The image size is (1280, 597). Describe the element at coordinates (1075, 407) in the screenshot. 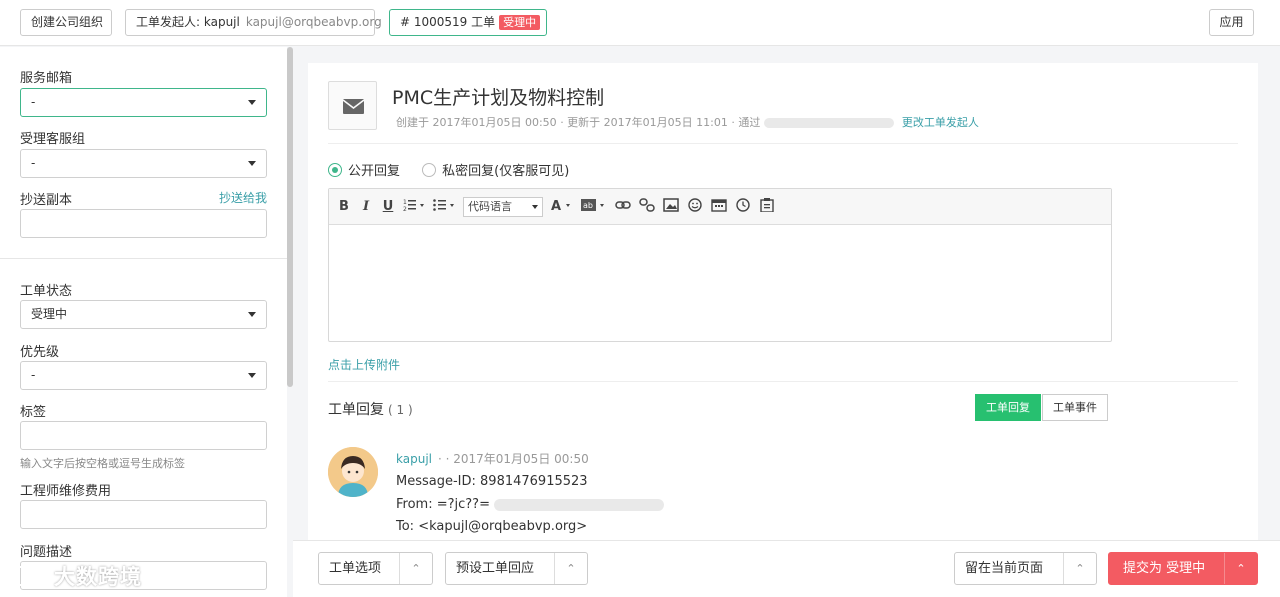

I see `tab-ticket-events: 工单事件` at that location.